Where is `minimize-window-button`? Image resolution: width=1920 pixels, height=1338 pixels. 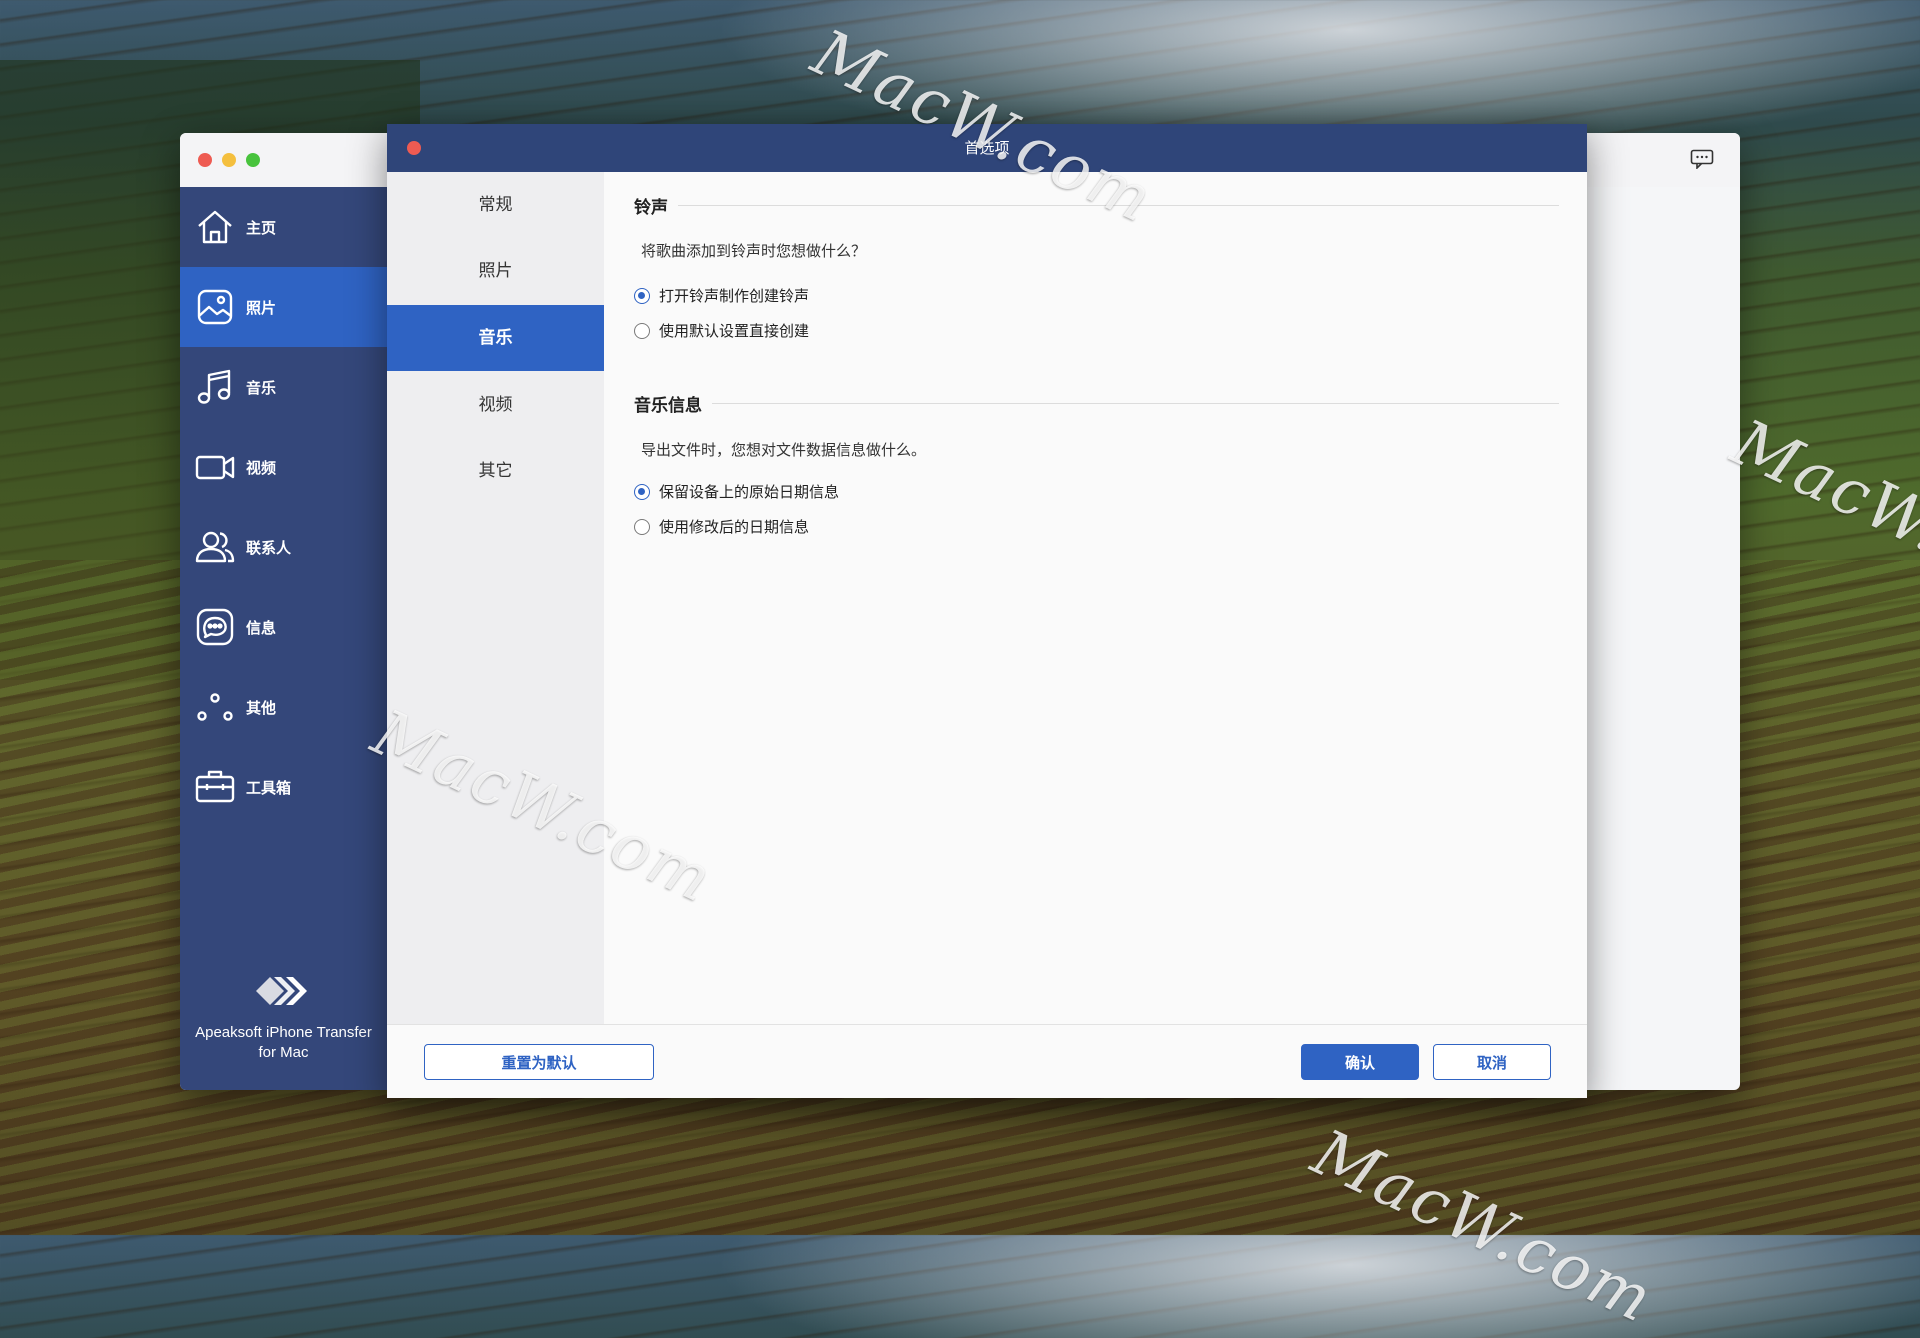 minimize-window-button is located at coordinates (229, 160).